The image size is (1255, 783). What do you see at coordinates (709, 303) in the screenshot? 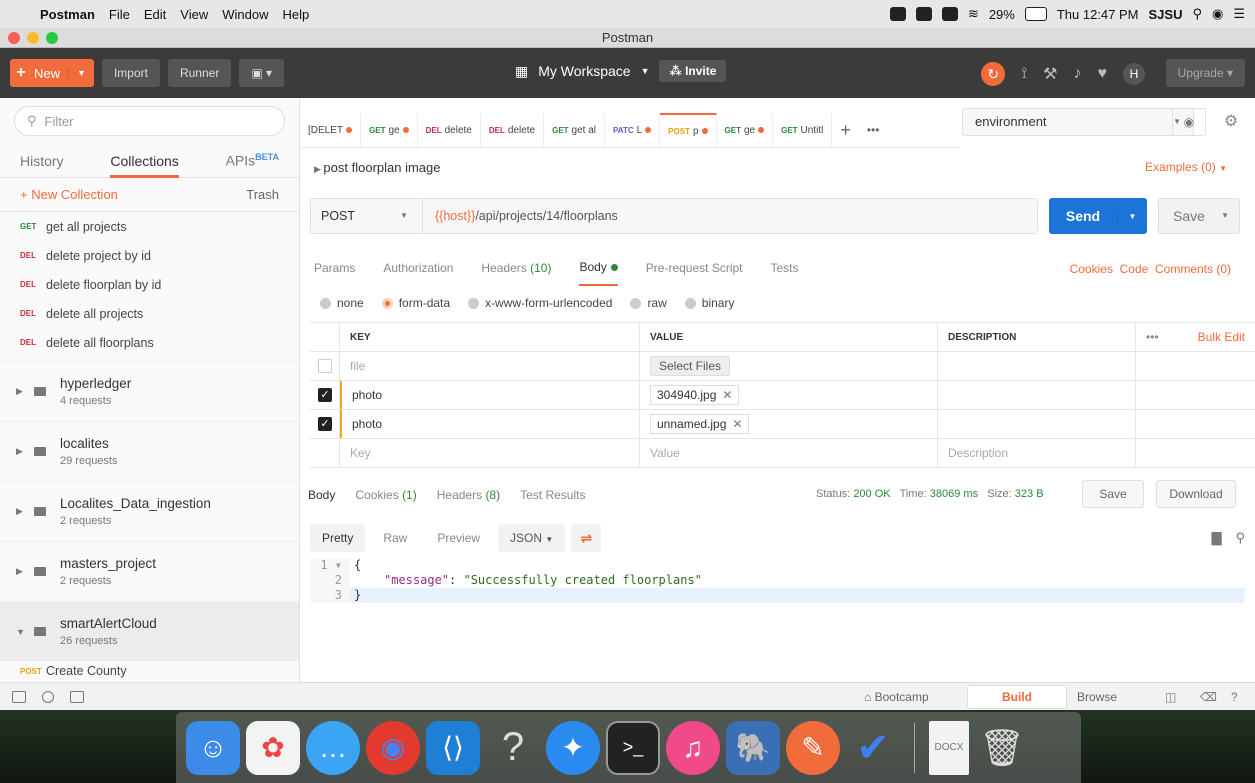
I see `radio-binary: binary` at bounding box center [709, 303].